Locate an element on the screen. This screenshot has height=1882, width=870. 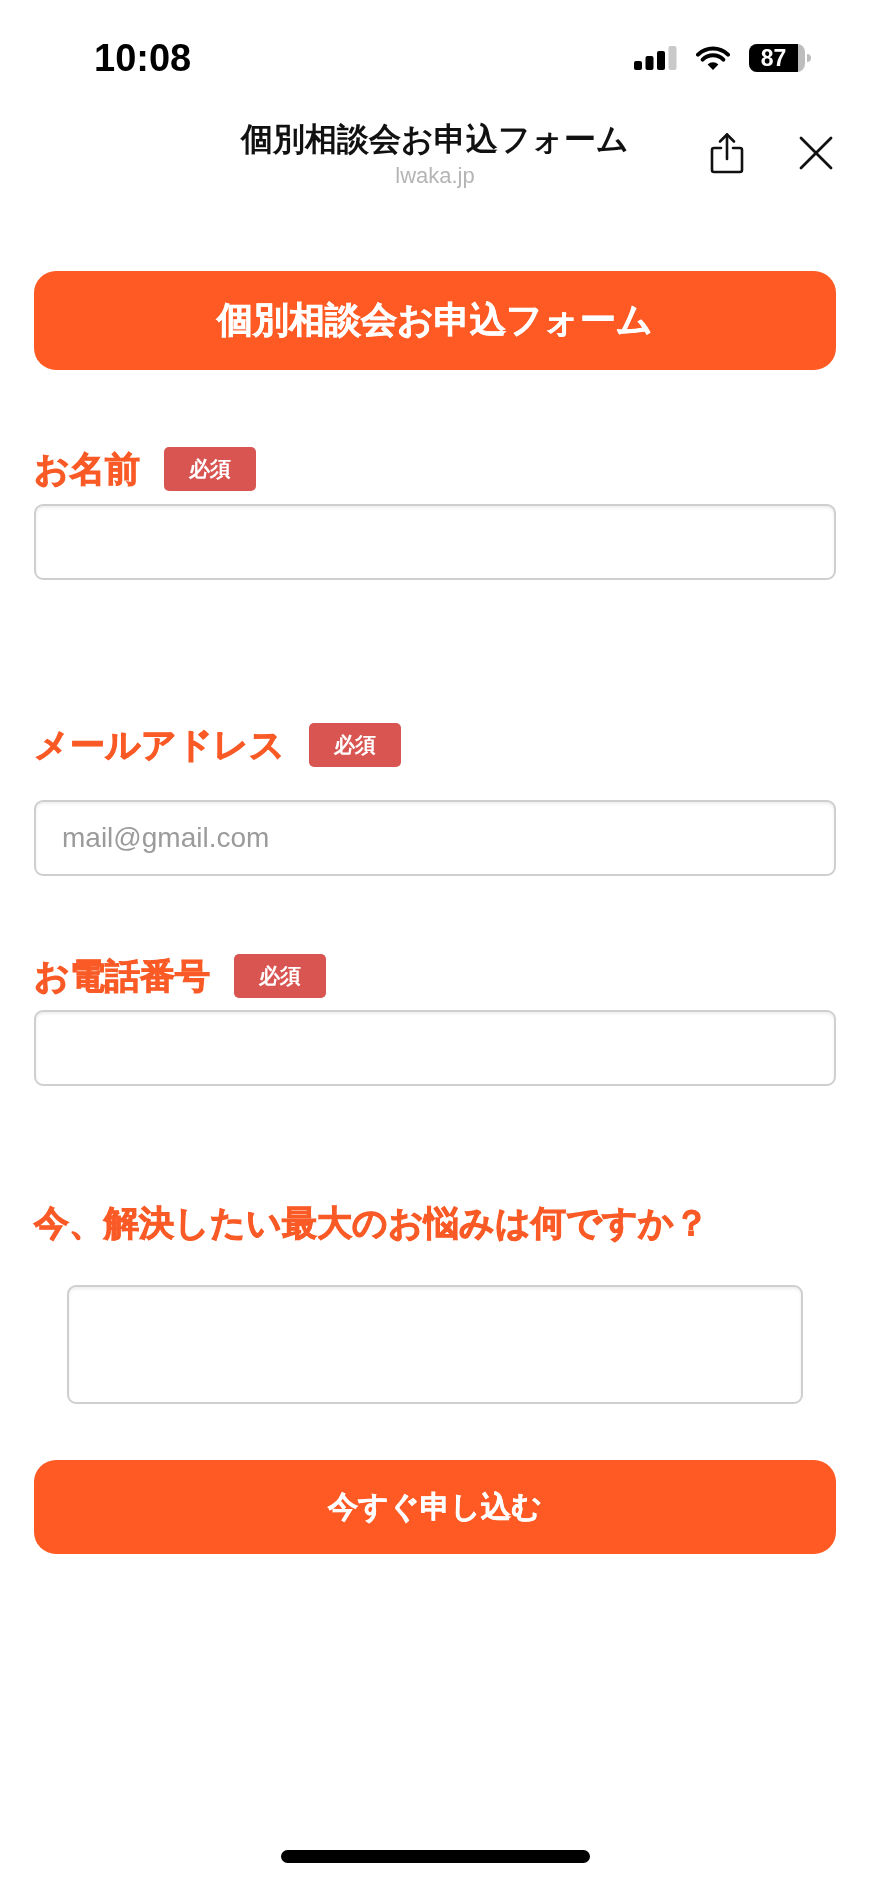
page-title: 個別相談会お申込フォーム is located at coordinates (435, 139).